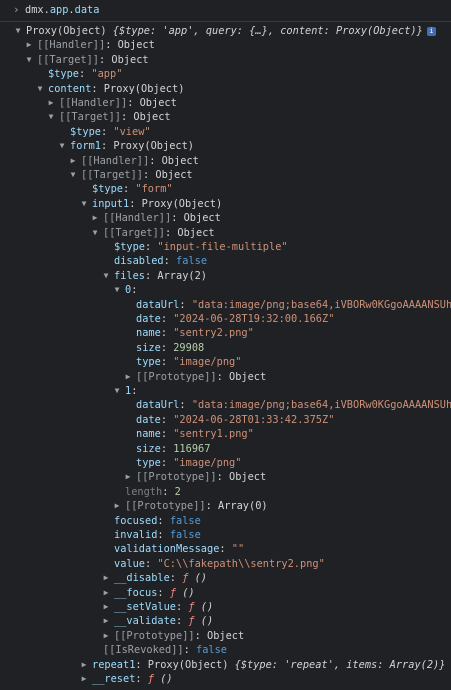  I want to click on property-value: "sentry2.png", so click(213, 333).